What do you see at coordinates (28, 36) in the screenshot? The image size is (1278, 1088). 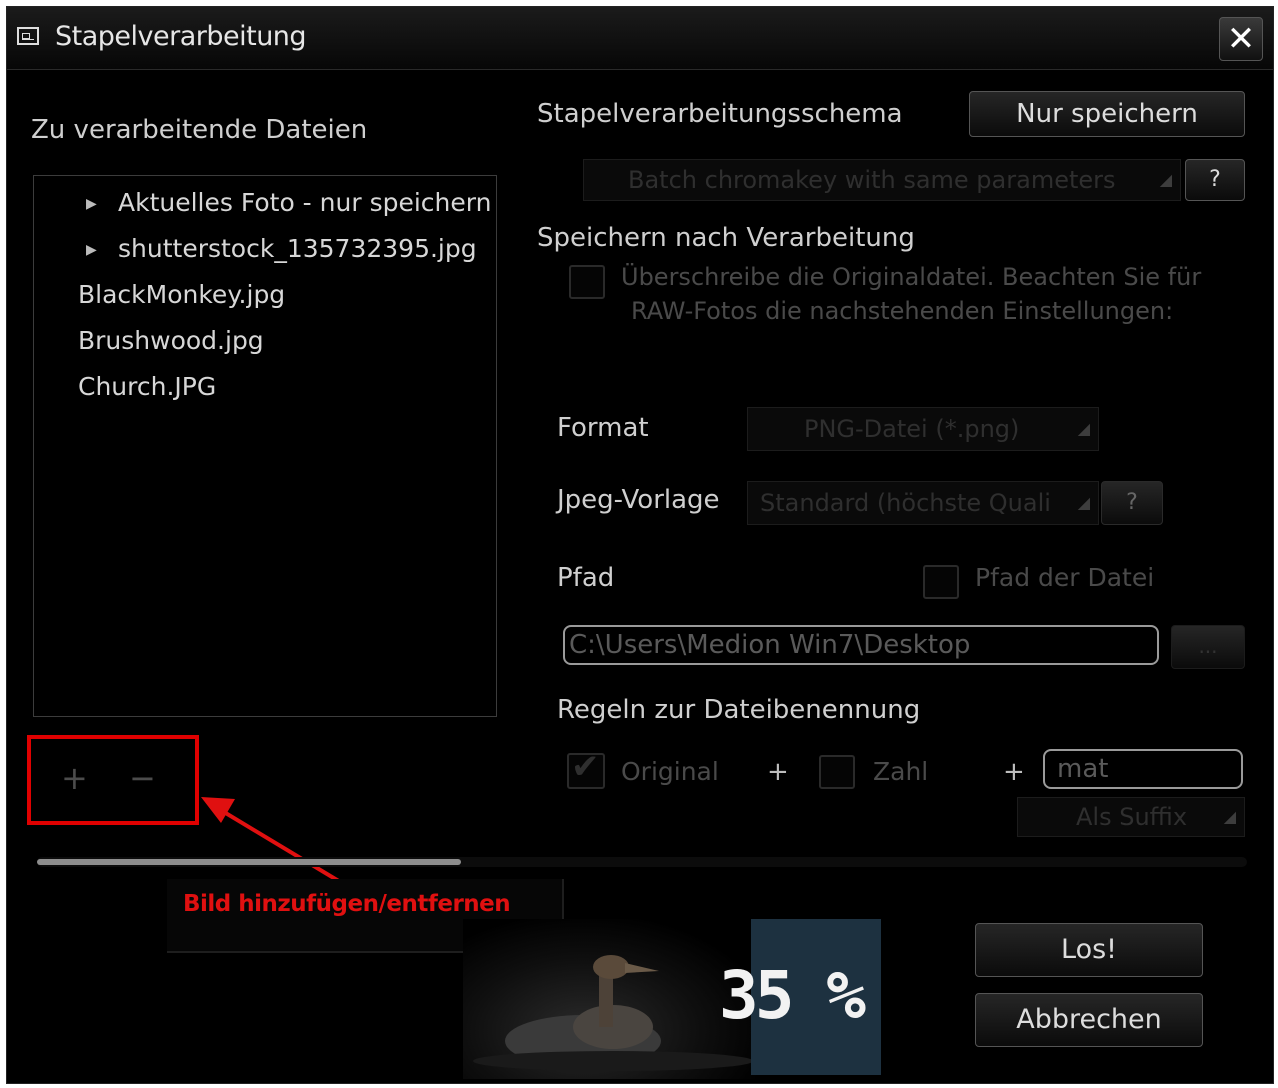 I see `window-icon` at bounding box center [28, 36].